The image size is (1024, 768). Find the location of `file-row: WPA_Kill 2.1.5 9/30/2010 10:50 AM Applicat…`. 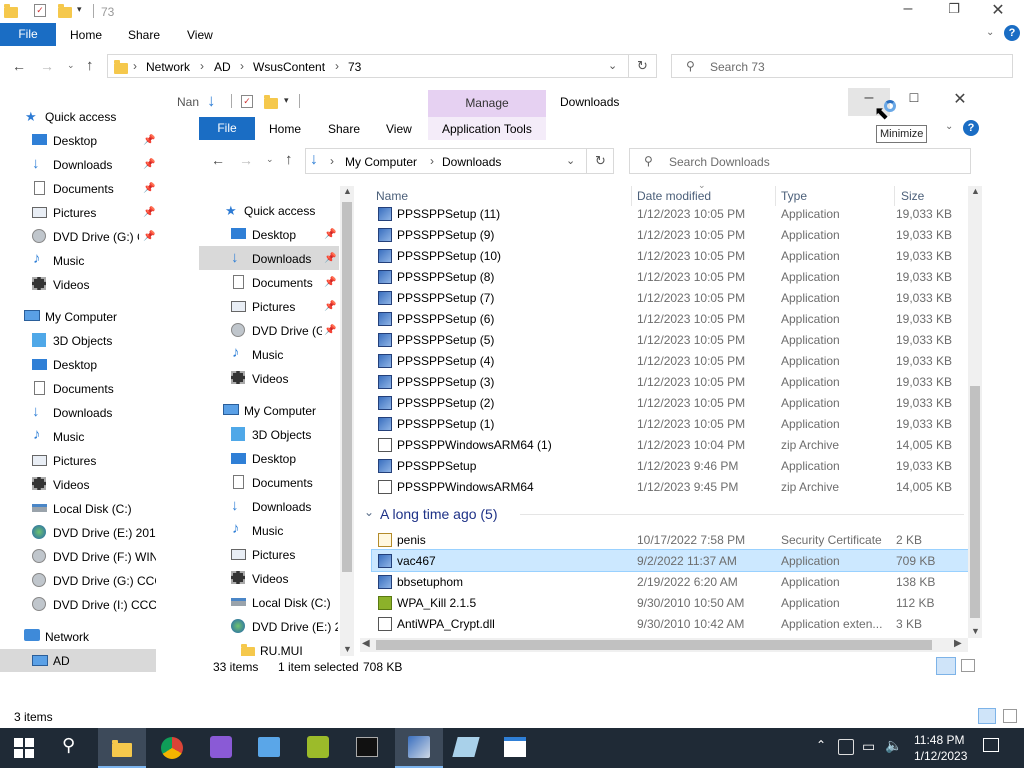

file-row: WPA_Kill 2.1.5 9/30/2010 10:50 AM Applicat… is located at coordinates (670, 602).